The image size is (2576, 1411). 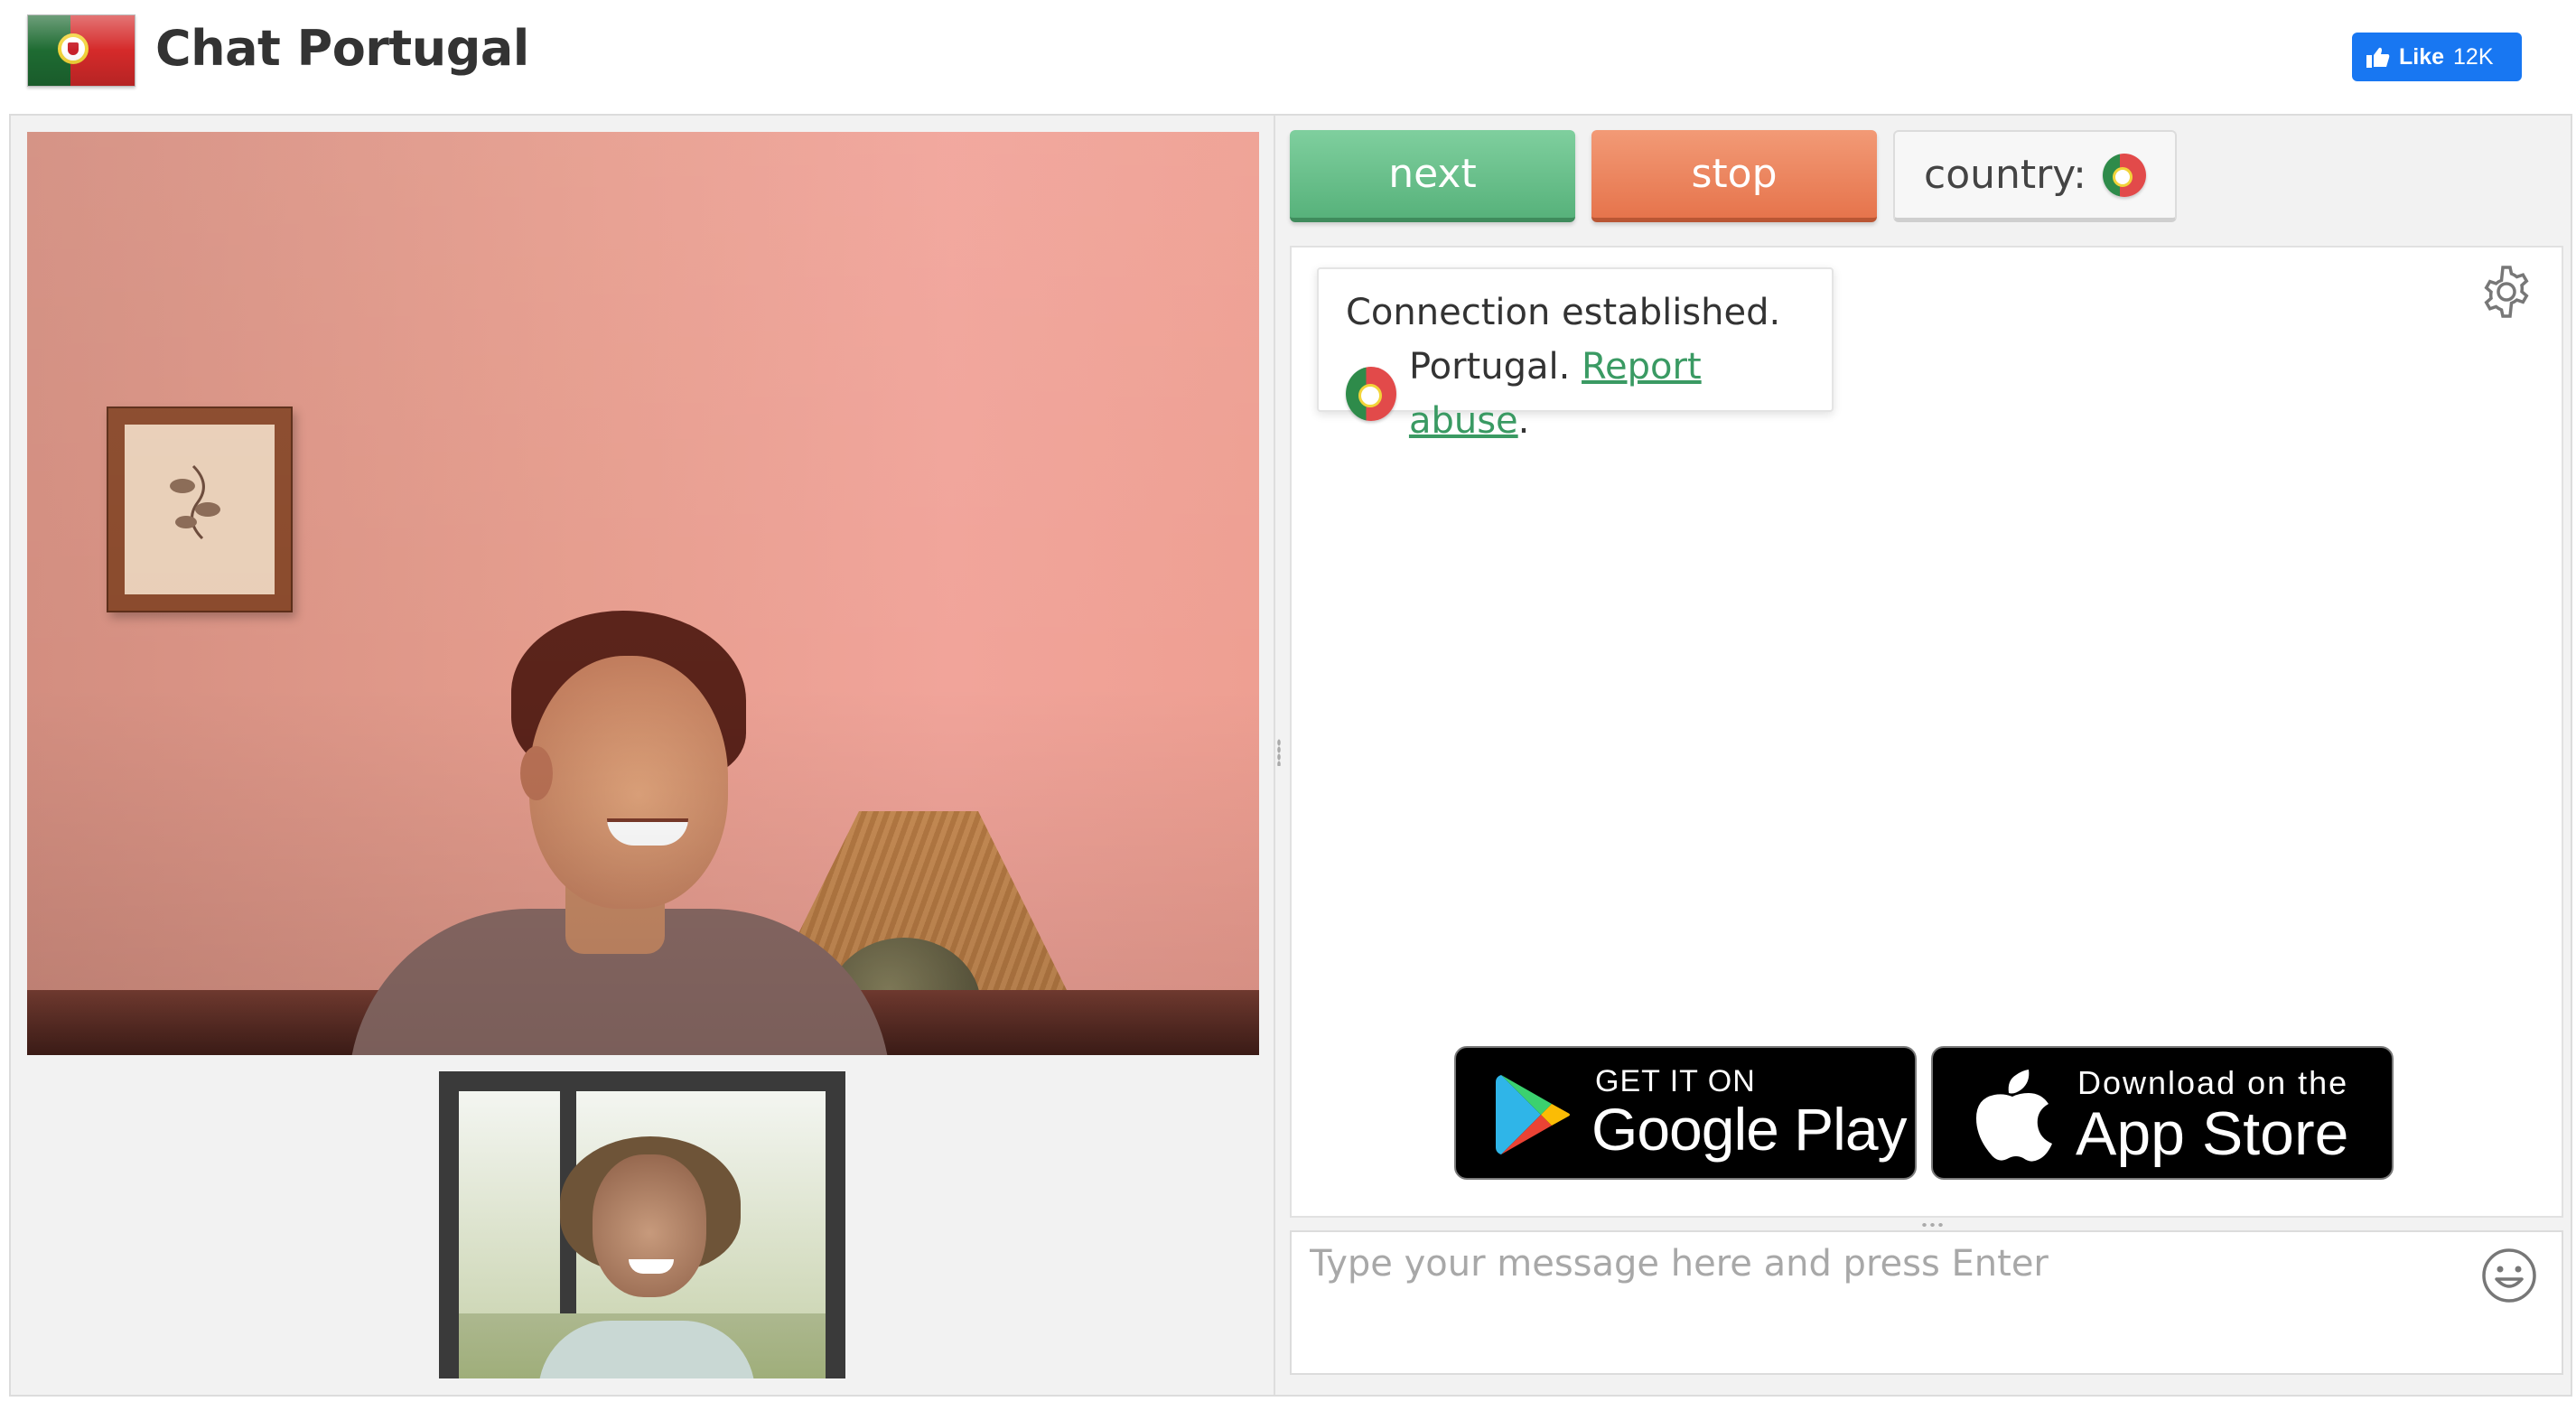 I want to click on thumbs-up-icon, so click(x=2378, y=57).